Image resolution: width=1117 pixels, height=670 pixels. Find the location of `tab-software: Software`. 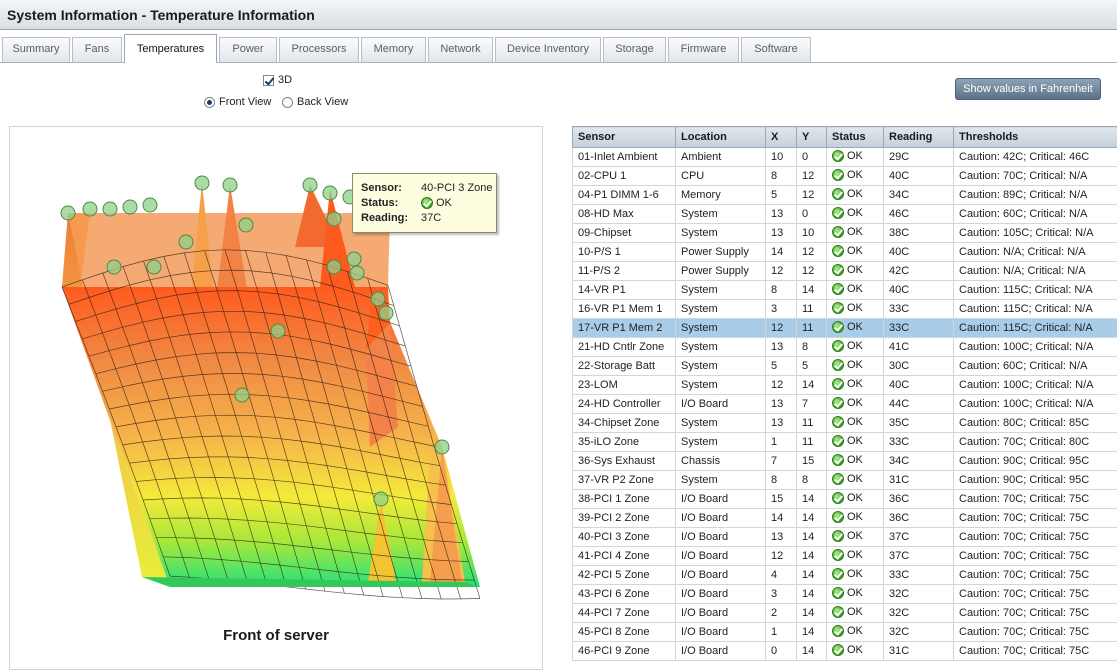

tab-software: Software is located at coordinates (776, 49).